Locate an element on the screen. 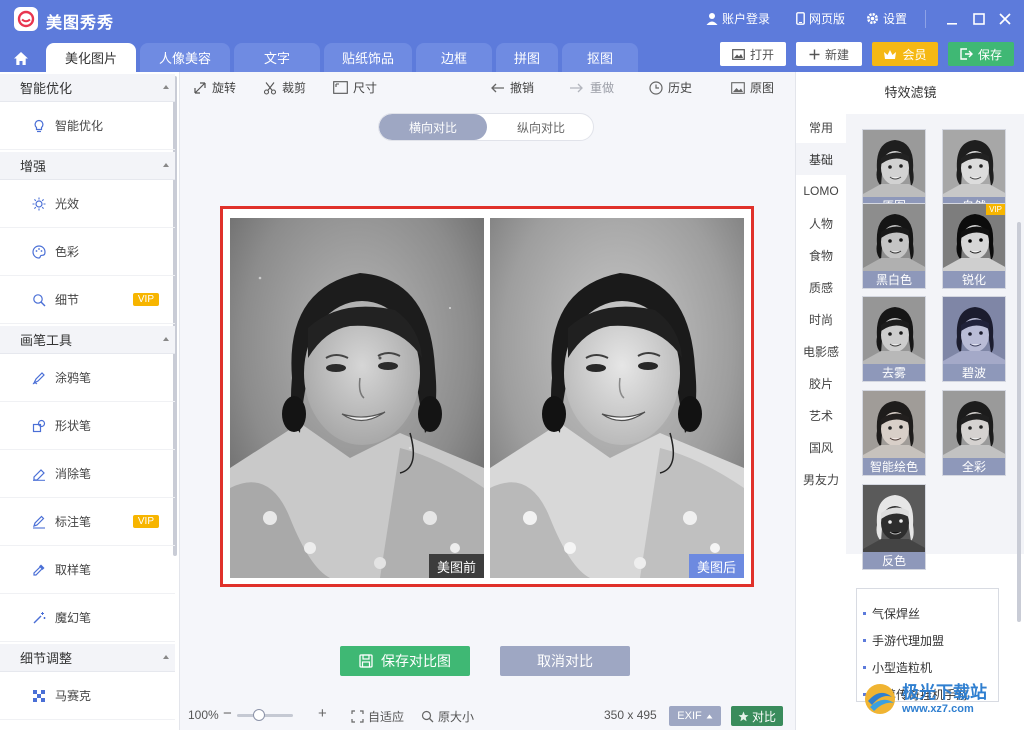  rotate-button: 旋转 is located at coordinates (214, 87).